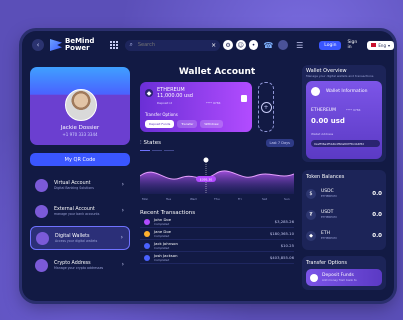  Describe the element at coordinates (213, 45) in the screenshot. I see `close-icon: ×` at that location.